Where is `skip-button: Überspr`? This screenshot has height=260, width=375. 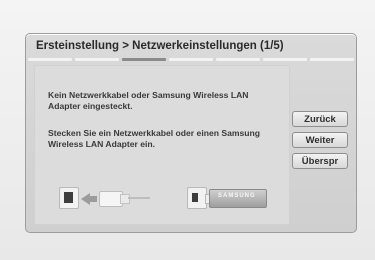 skip-button: Überspr is located at coordinates (320, 161).